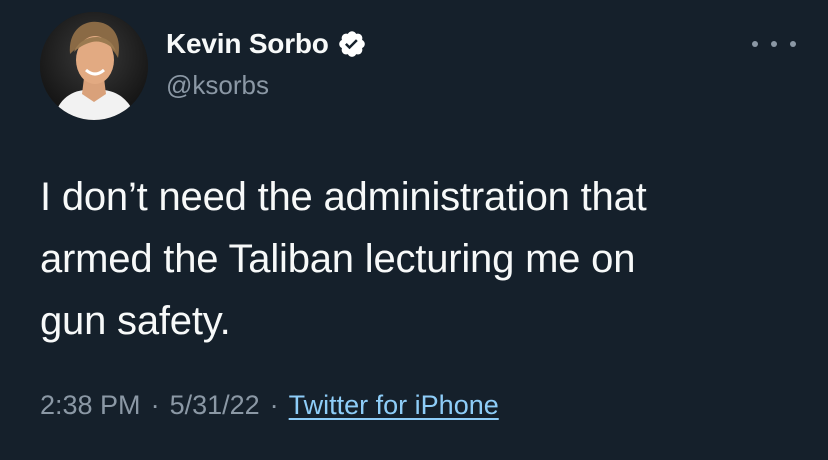 This screenshot has height=460, width=828. I want to click on tweet-text-line: gun safety., so click(135, 321).